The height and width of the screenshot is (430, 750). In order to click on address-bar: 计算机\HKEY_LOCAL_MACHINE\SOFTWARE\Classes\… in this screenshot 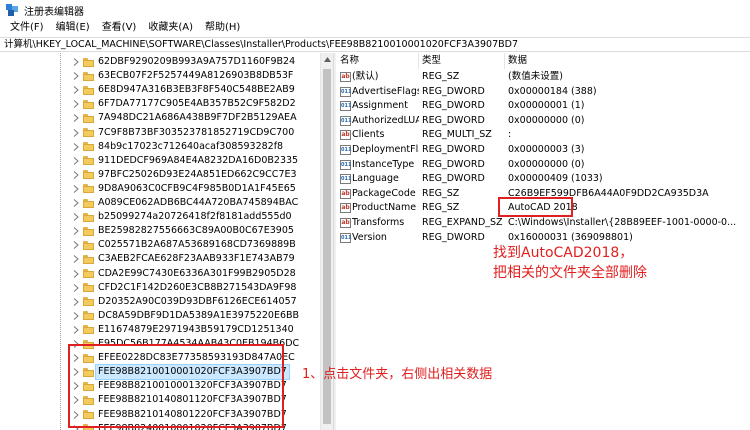, I will do `click(375, 44)`.